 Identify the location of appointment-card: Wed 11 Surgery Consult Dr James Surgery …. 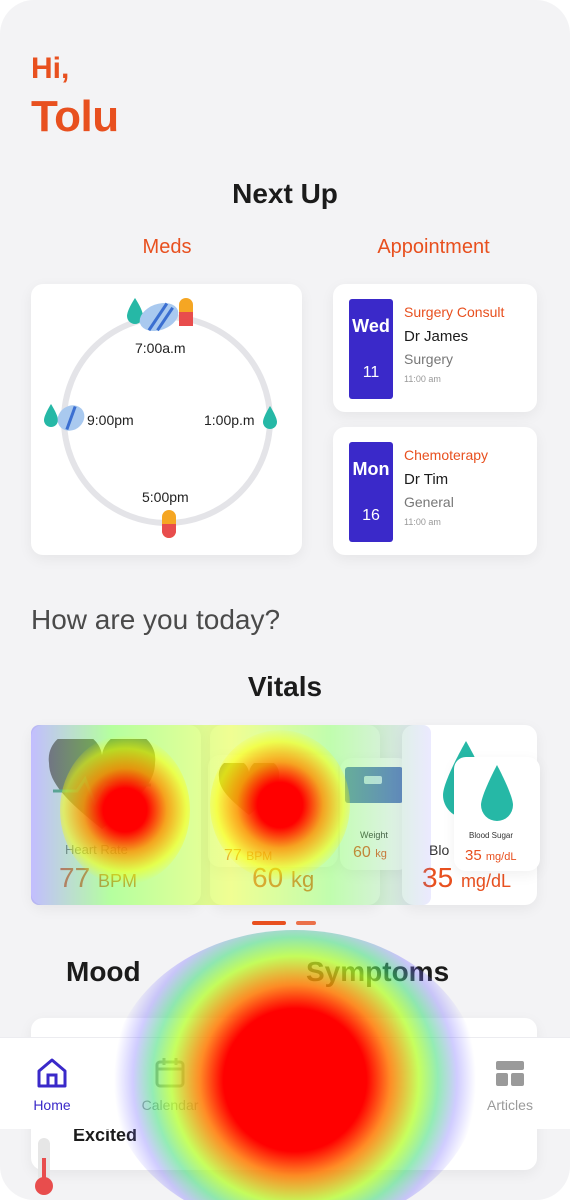
(435, 348).